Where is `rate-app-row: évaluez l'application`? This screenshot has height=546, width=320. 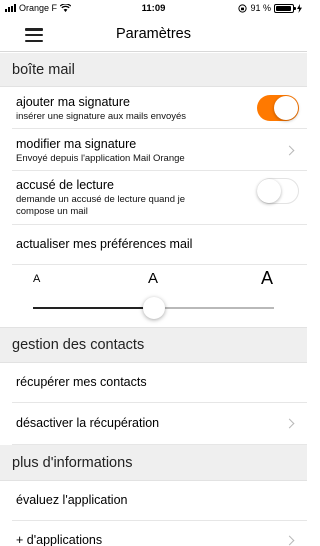
rate-app-row: évaluez l'application is located at coordinates (159, 501).